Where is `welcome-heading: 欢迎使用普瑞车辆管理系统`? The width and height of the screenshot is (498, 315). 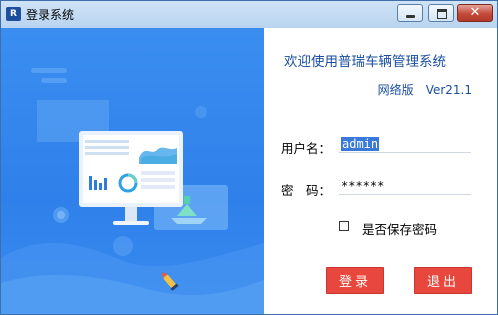 welcome-heading: 欢迎使用普瑞车辆管理系统 is located at coordinates (365, 62).